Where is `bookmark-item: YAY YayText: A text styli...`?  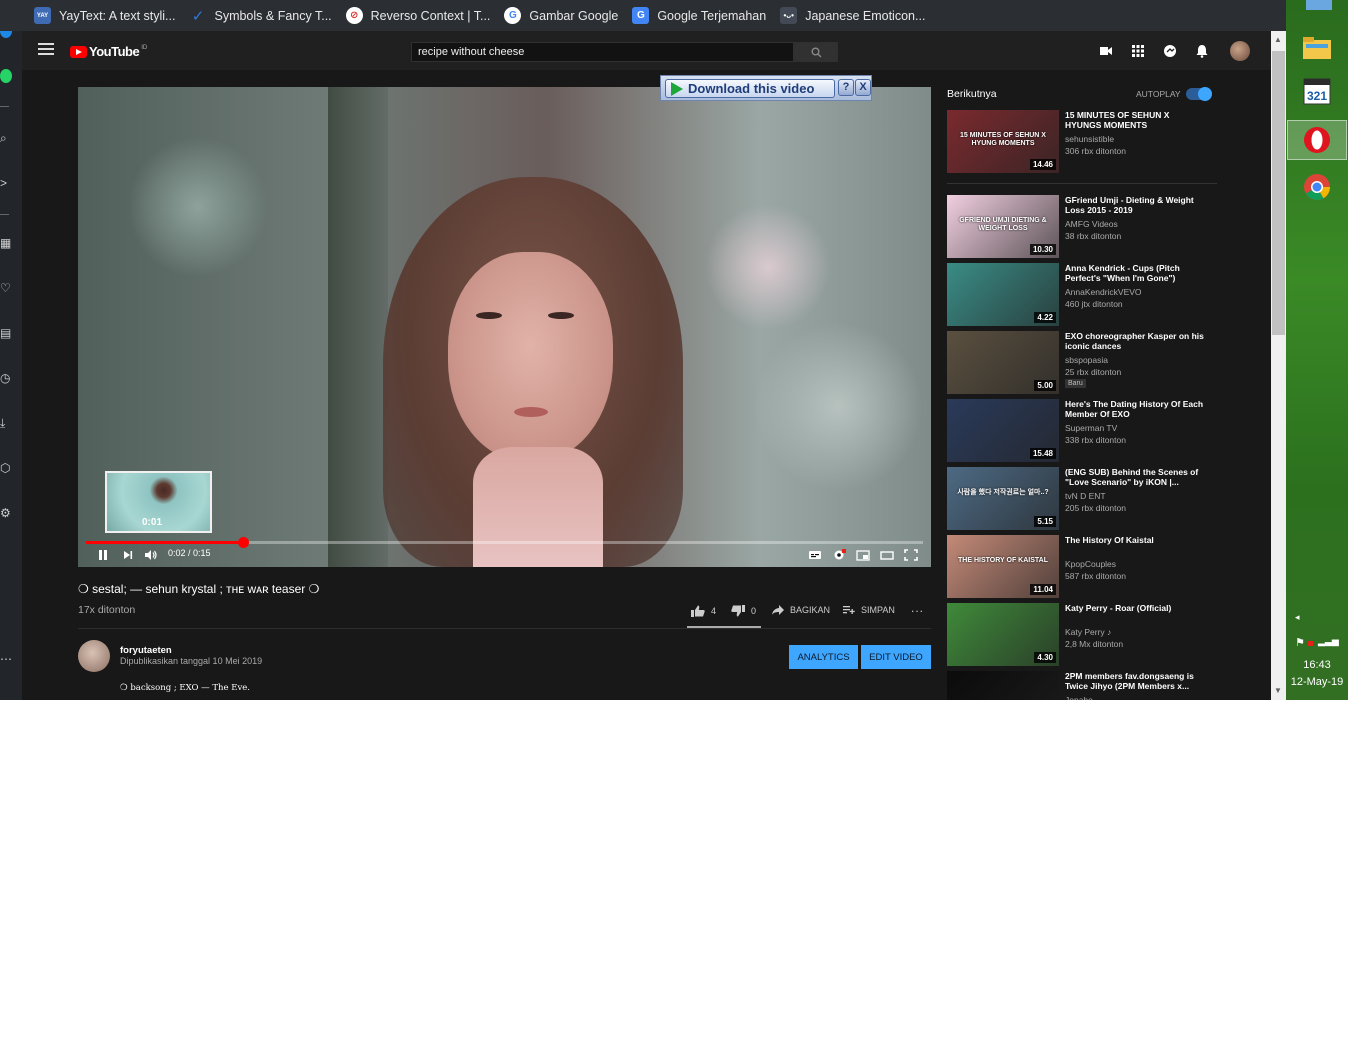 bookmark-item: YAY YayText: A text styli... is located at coordinates (108, 15).